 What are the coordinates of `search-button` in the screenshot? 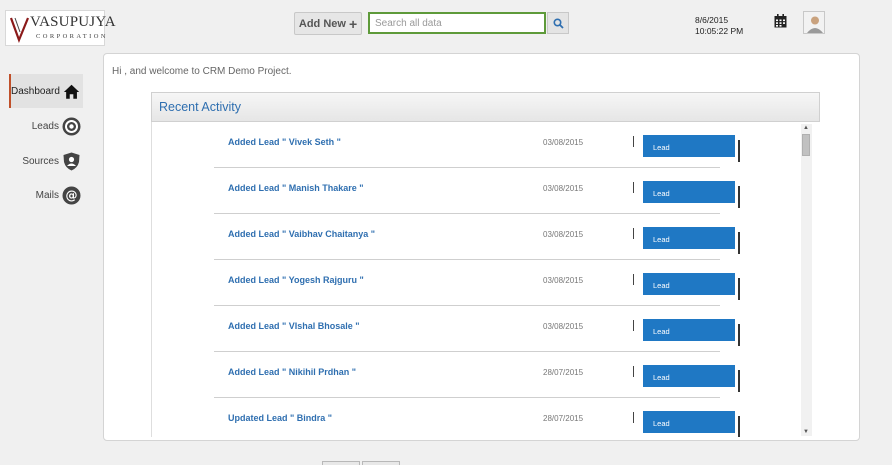 It's located at (558, 23).